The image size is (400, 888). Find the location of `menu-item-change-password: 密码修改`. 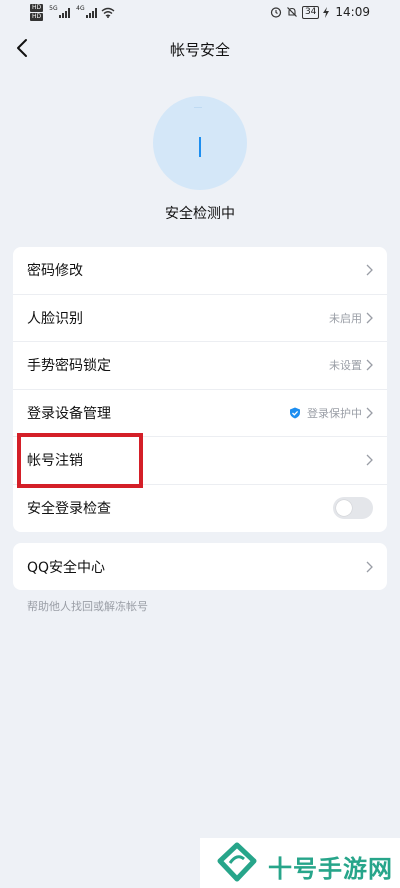

menu-item-change-password: 密码修改 is located at coordinates (200, 271).